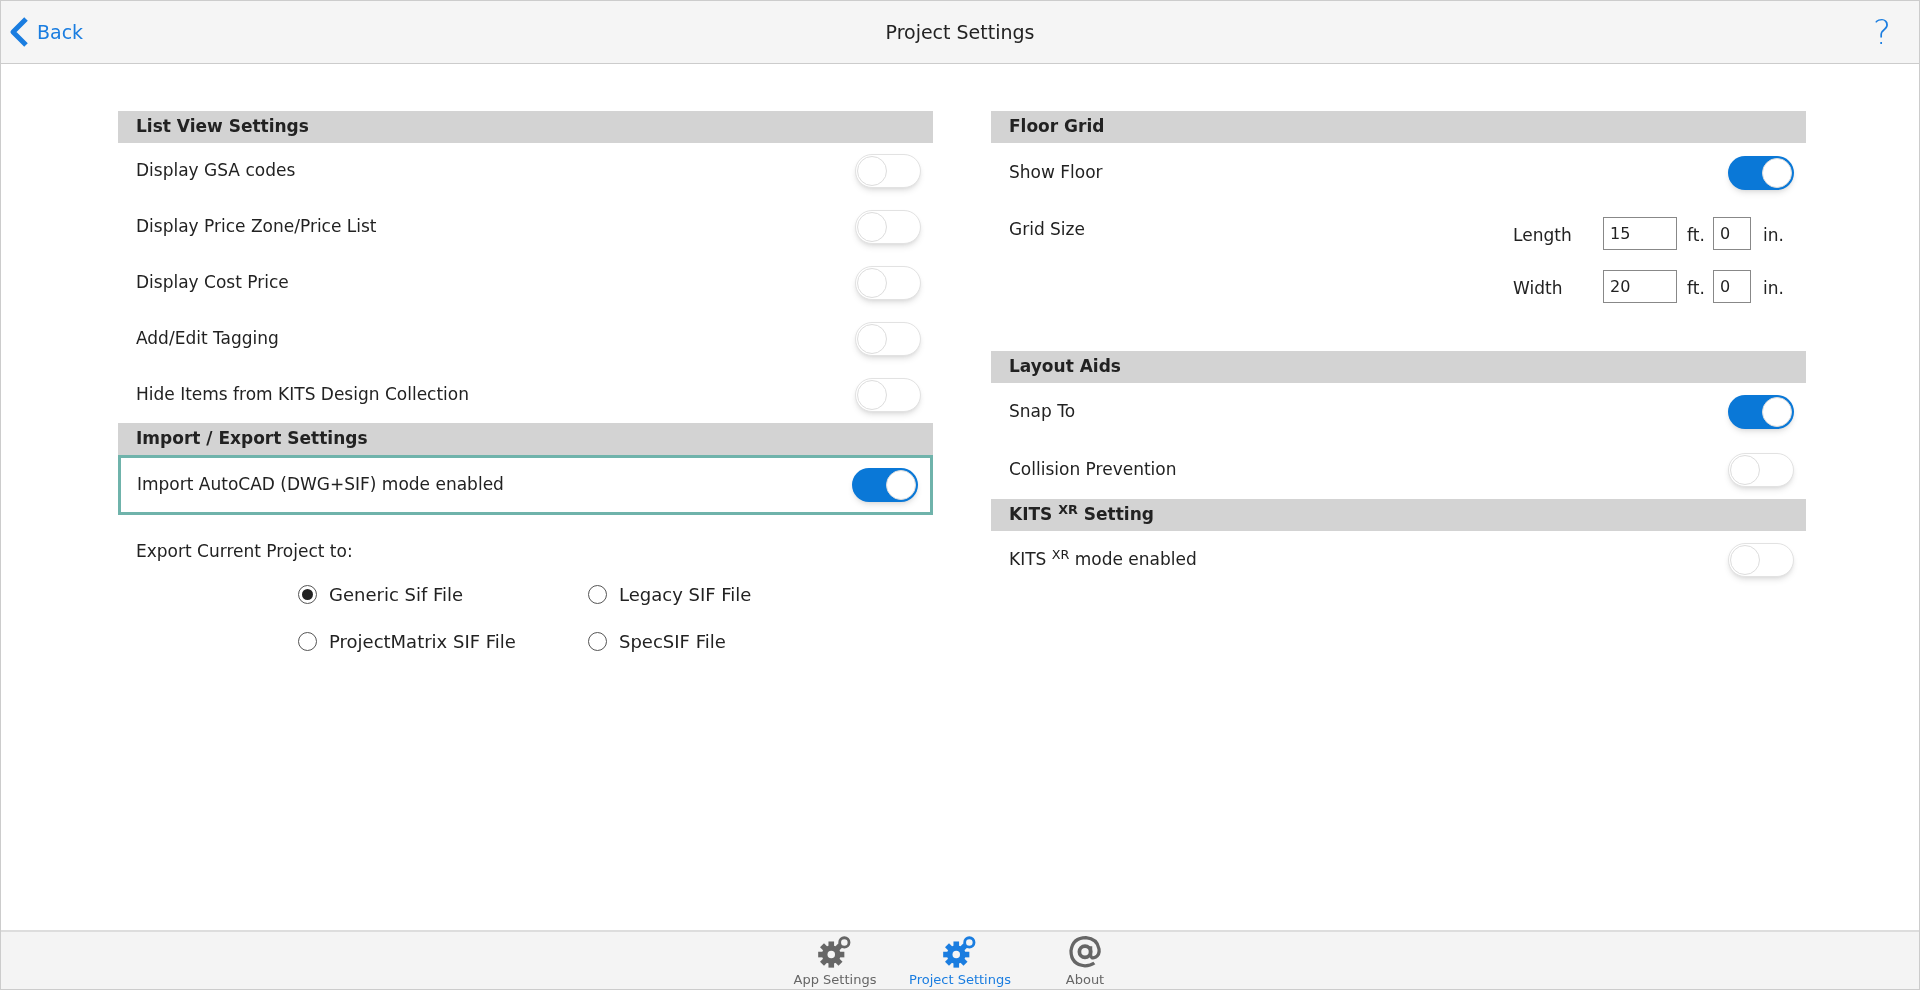 This screenshot has width=1920, height=990. What do you see at coordinates (835, 960) in the screenshot?
I see `tab-item: App Settings` at bounding box center [835, 960].